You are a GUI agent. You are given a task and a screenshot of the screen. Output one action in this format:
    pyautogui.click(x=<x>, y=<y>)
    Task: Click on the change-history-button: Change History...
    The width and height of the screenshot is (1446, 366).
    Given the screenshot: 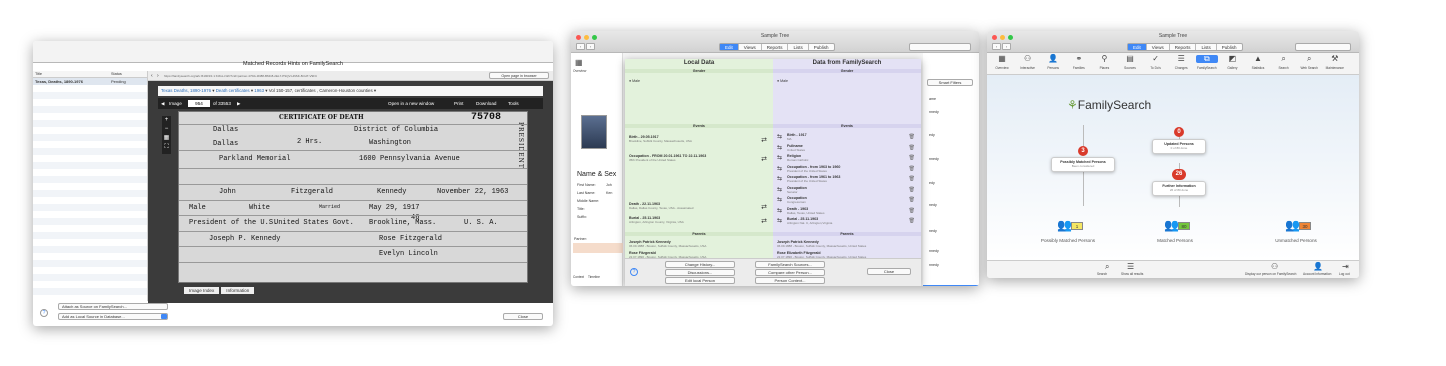 What is the action you would take?
    pyautogui.click(x=700, y=264)
    